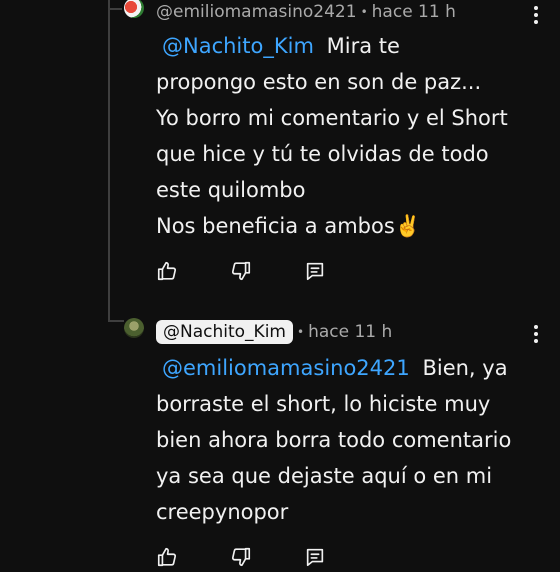  What do you see at coordinates (363, 46) in the screenshot?
I see `comment-line: Mira te` at bounding box center [363, 46].